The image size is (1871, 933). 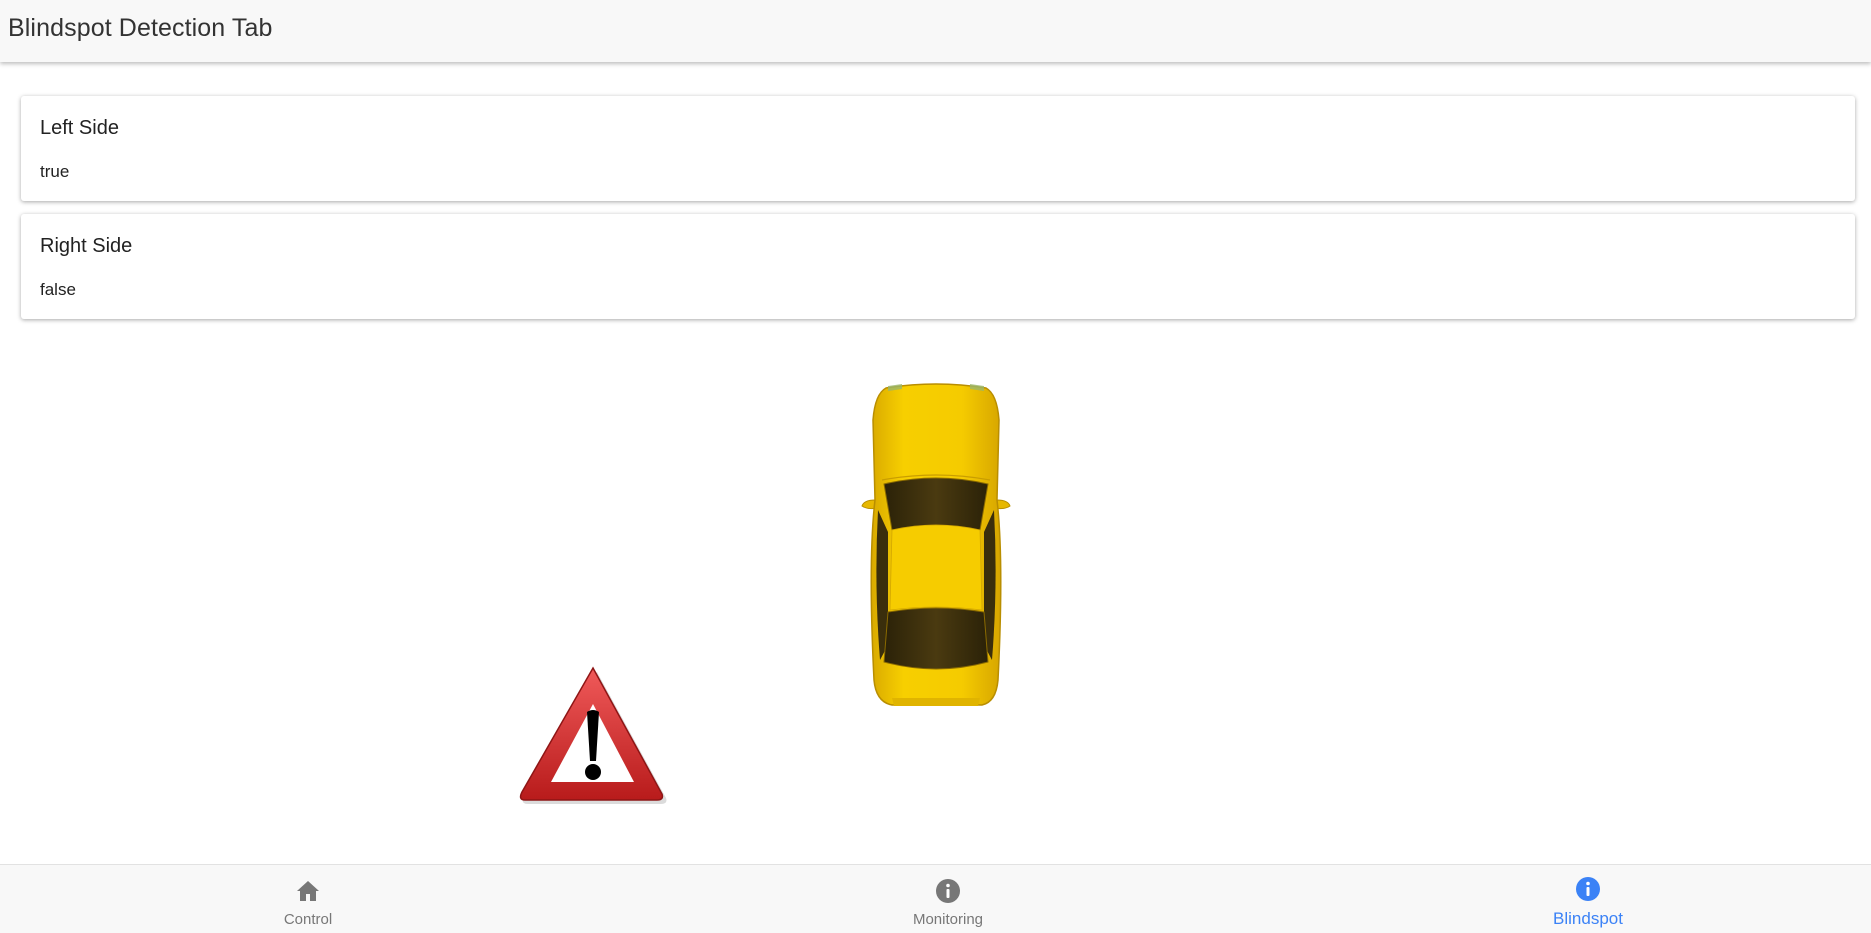 I want to click on right-side-value: false, so click(x=58, y=289).